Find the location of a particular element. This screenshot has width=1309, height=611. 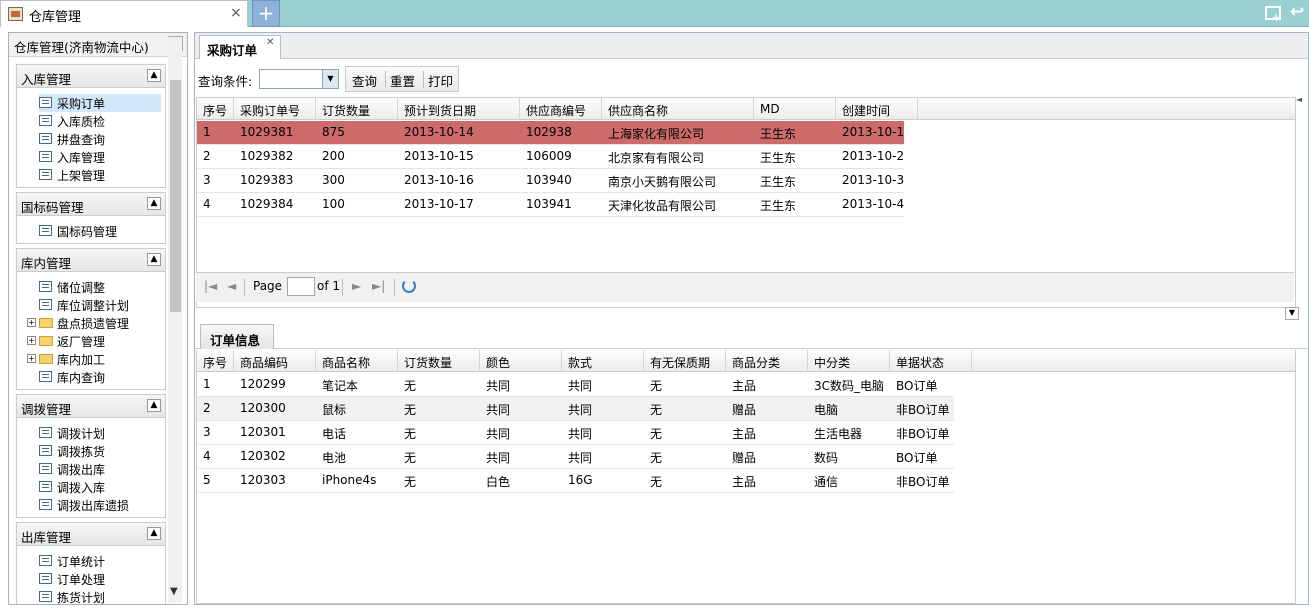

column-header: 创建时间 is located at coordinates (877, 109).